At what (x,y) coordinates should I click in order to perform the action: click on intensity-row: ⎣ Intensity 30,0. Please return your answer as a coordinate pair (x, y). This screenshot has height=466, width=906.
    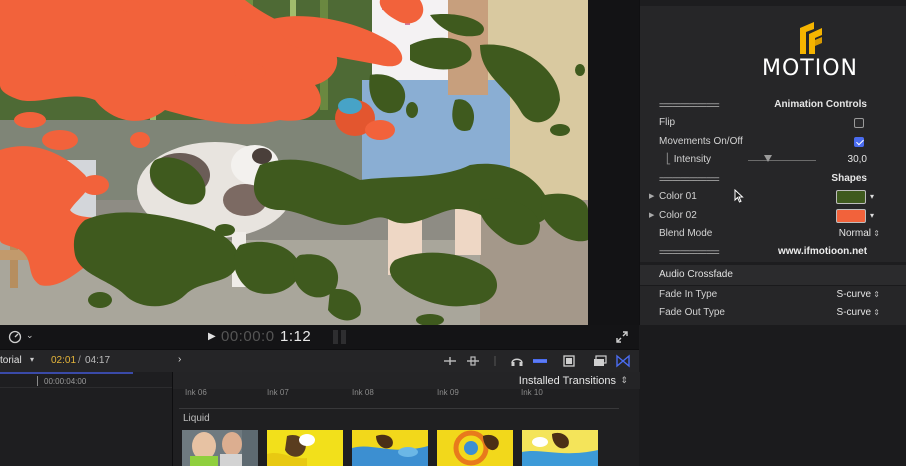
    Looking at the image, I should click on (773, 160).